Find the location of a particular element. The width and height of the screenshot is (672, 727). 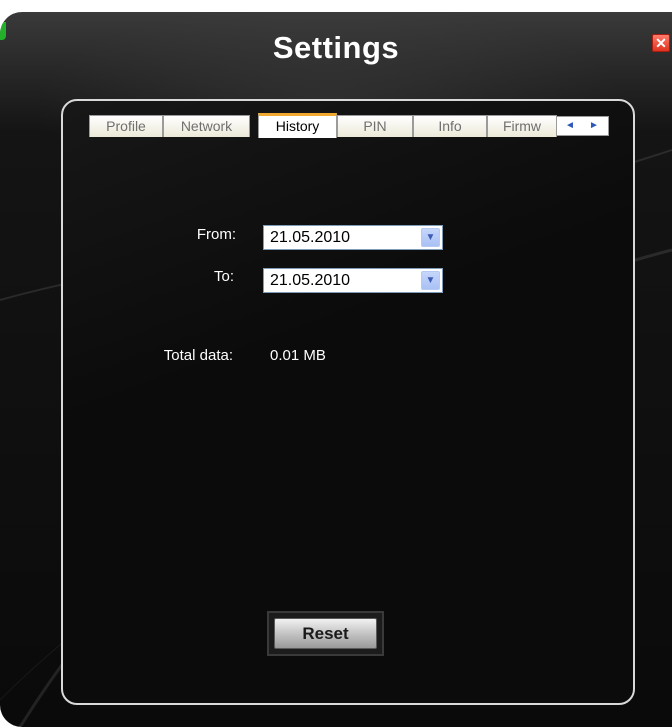

total-data-label: Total data: is located at coordinates (198, 355).